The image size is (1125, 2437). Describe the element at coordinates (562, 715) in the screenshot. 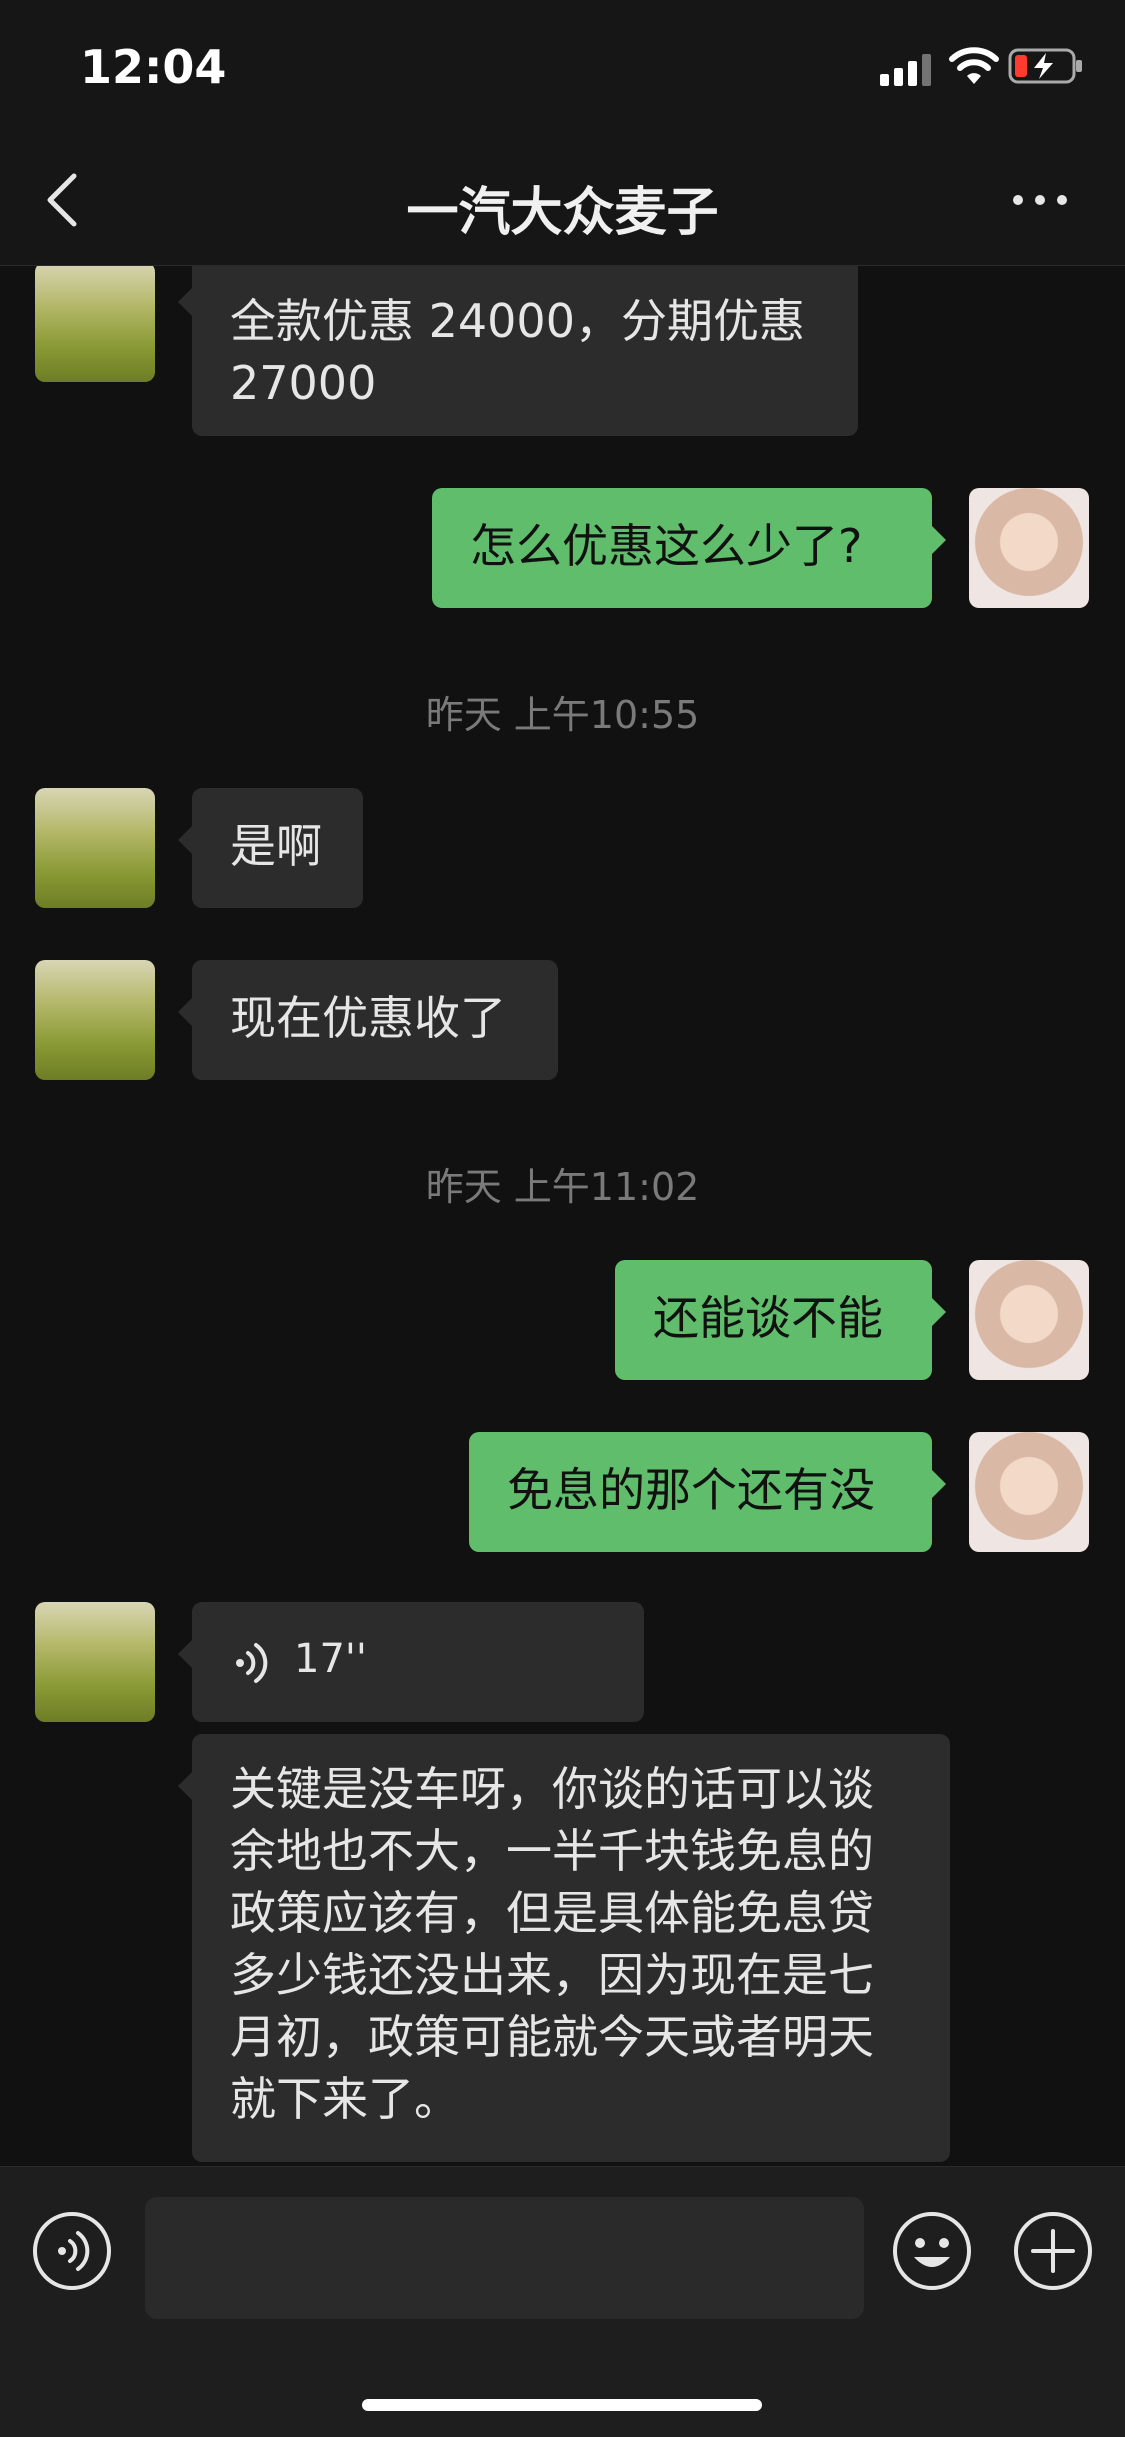

I see `timestamp: 昨天 上午10:55` at that location.